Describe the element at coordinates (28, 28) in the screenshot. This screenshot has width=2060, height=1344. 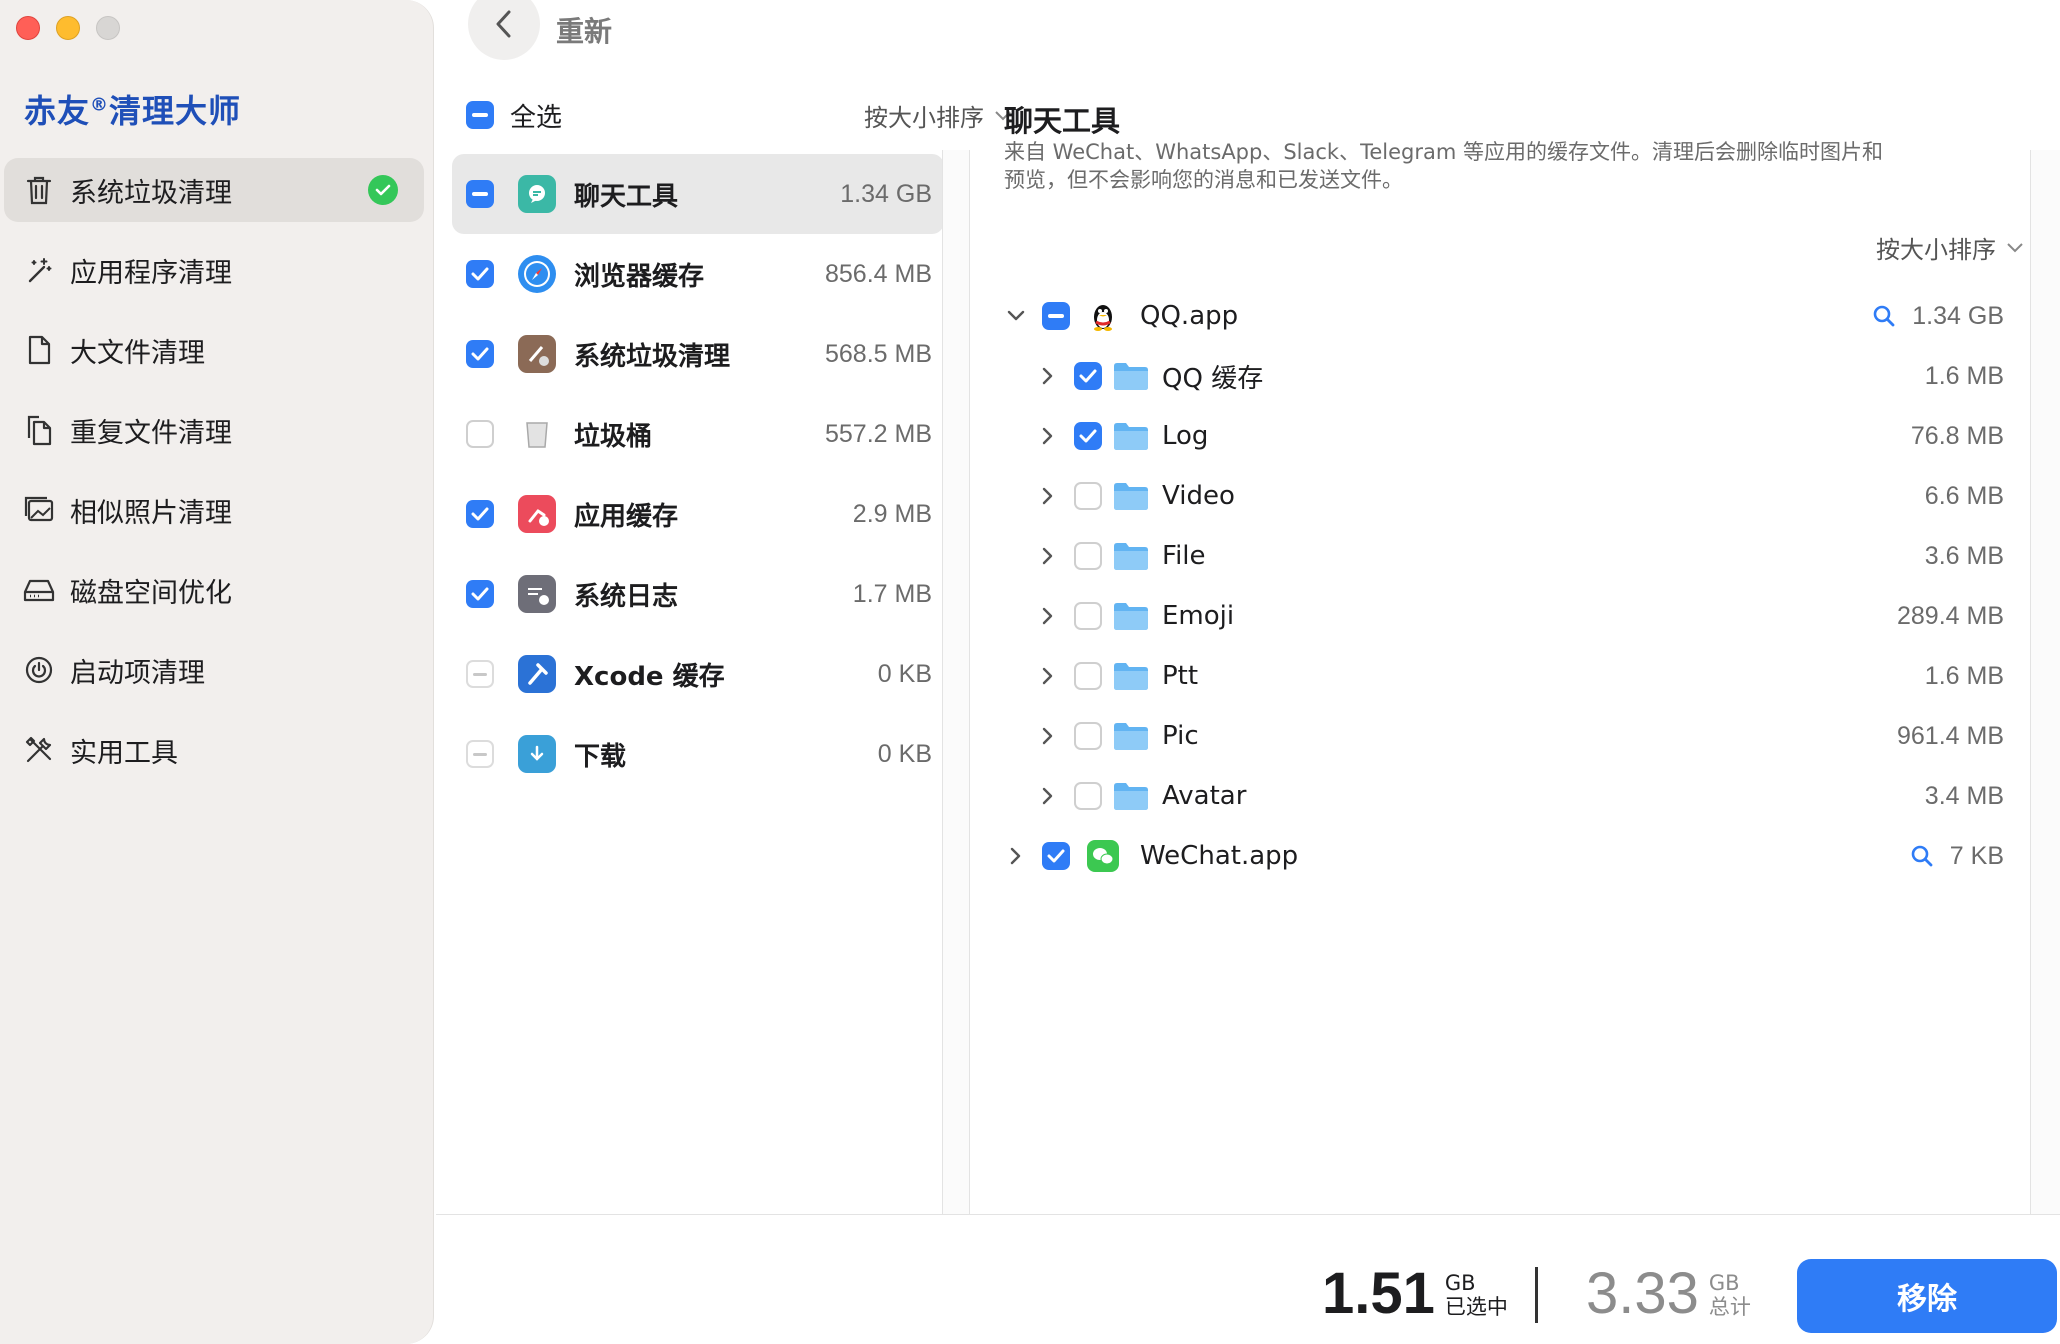
I see `close-window-button` at that location.